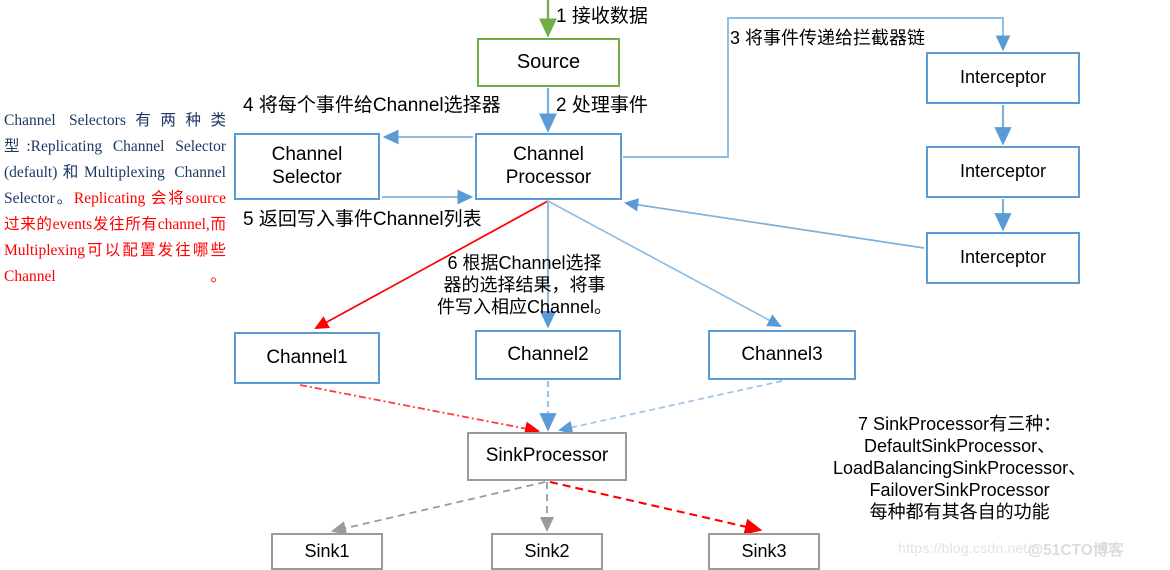 This screenshot has height=570, width=1170. Describe the element at coordinates (372, 105) in the screenshot. I see `label-step-4: 4 将每个事件给Channel选择器` at that location.